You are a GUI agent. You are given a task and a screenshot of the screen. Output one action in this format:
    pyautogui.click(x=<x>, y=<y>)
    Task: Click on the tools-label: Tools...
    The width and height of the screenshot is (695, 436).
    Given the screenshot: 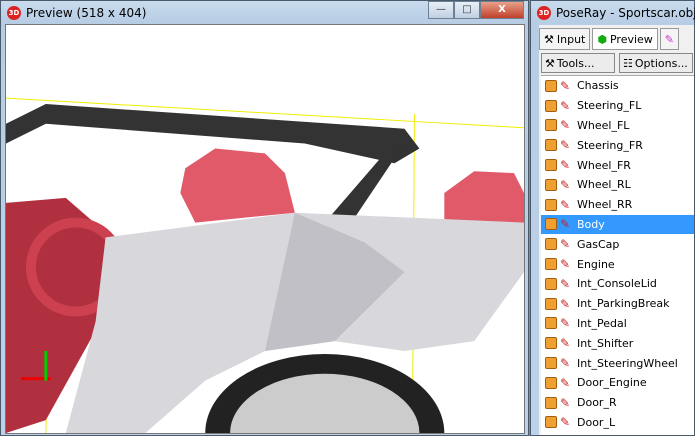 What is the action you would take?
    pyautogui.click(x=575, y=63)
    